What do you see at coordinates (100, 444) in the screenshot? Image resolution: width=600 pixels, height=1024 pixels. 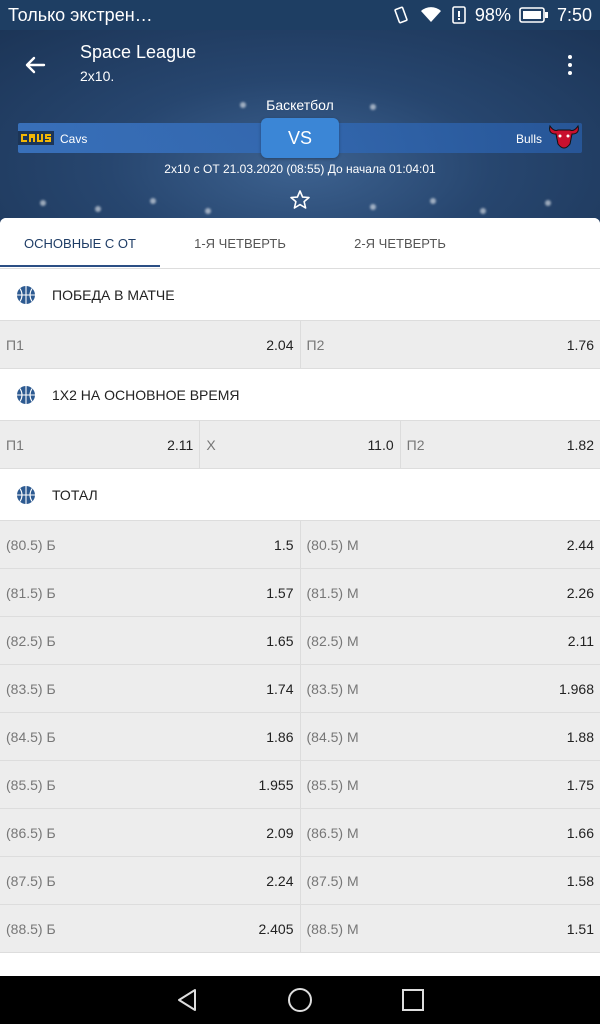 I see `odds-cell-p1: П1 2.11` at bounding box center [100, 444].